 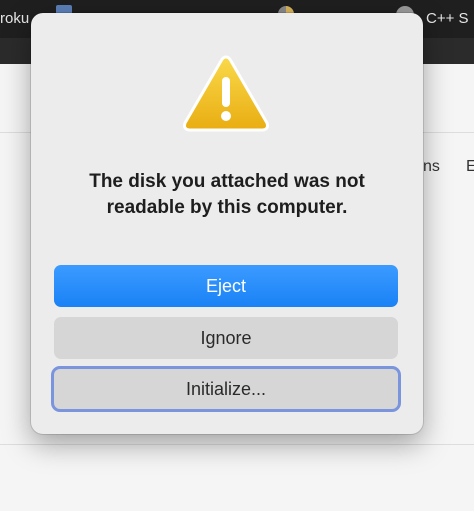 What do you see at coordinates (470, 166) in the screenshot?
I see `background-label: E` at bounding box center [470, 166].